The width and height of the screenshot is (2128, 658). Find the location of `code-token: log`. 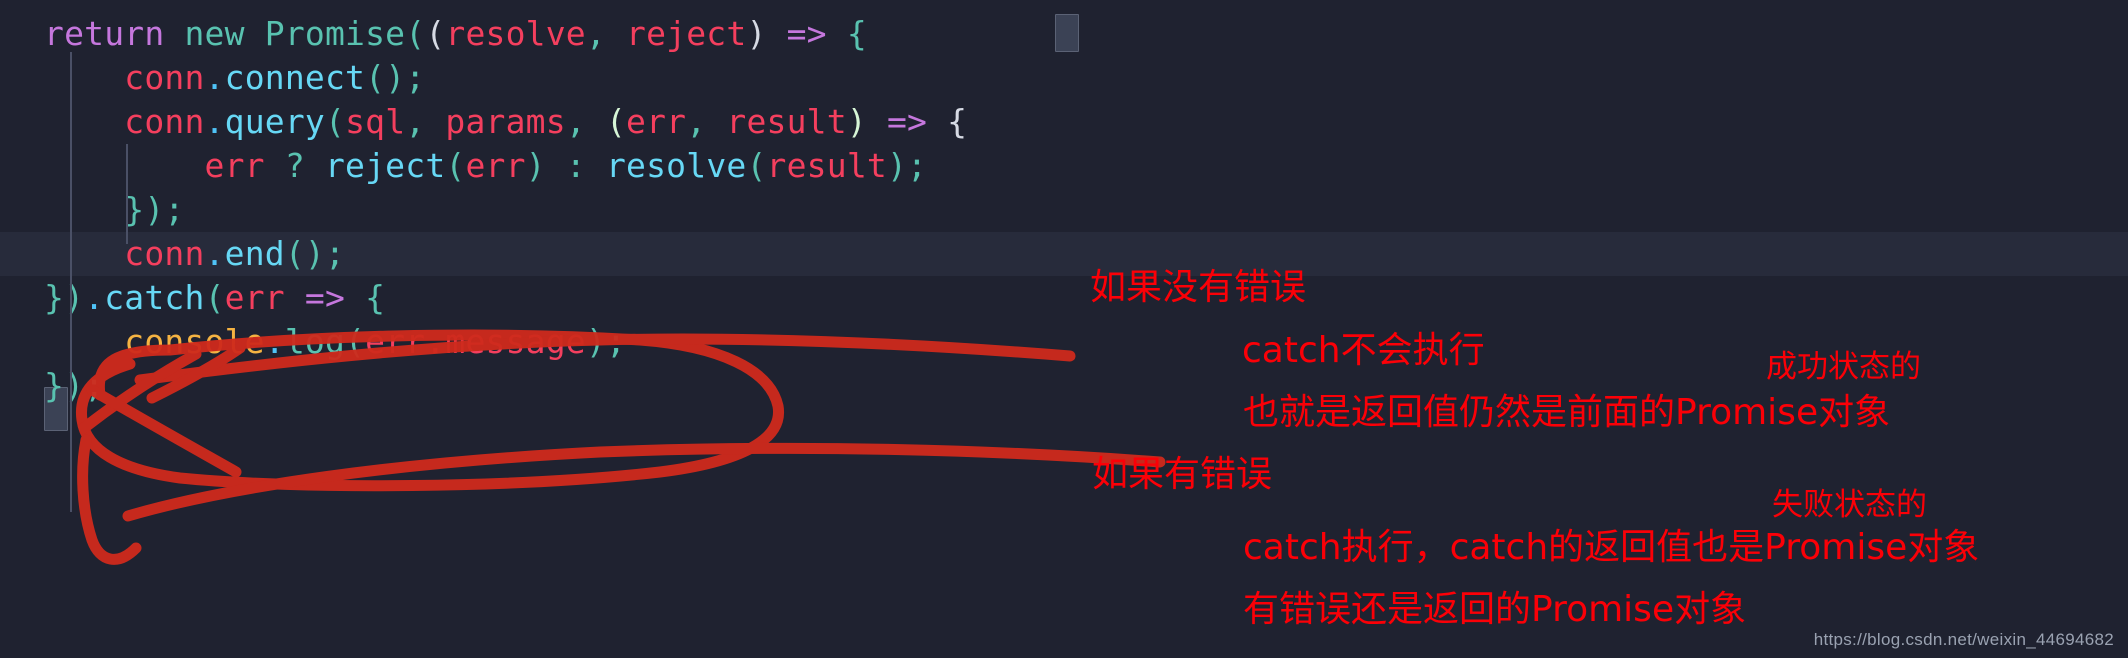

code-token: log is located at coordinates (315, 341).